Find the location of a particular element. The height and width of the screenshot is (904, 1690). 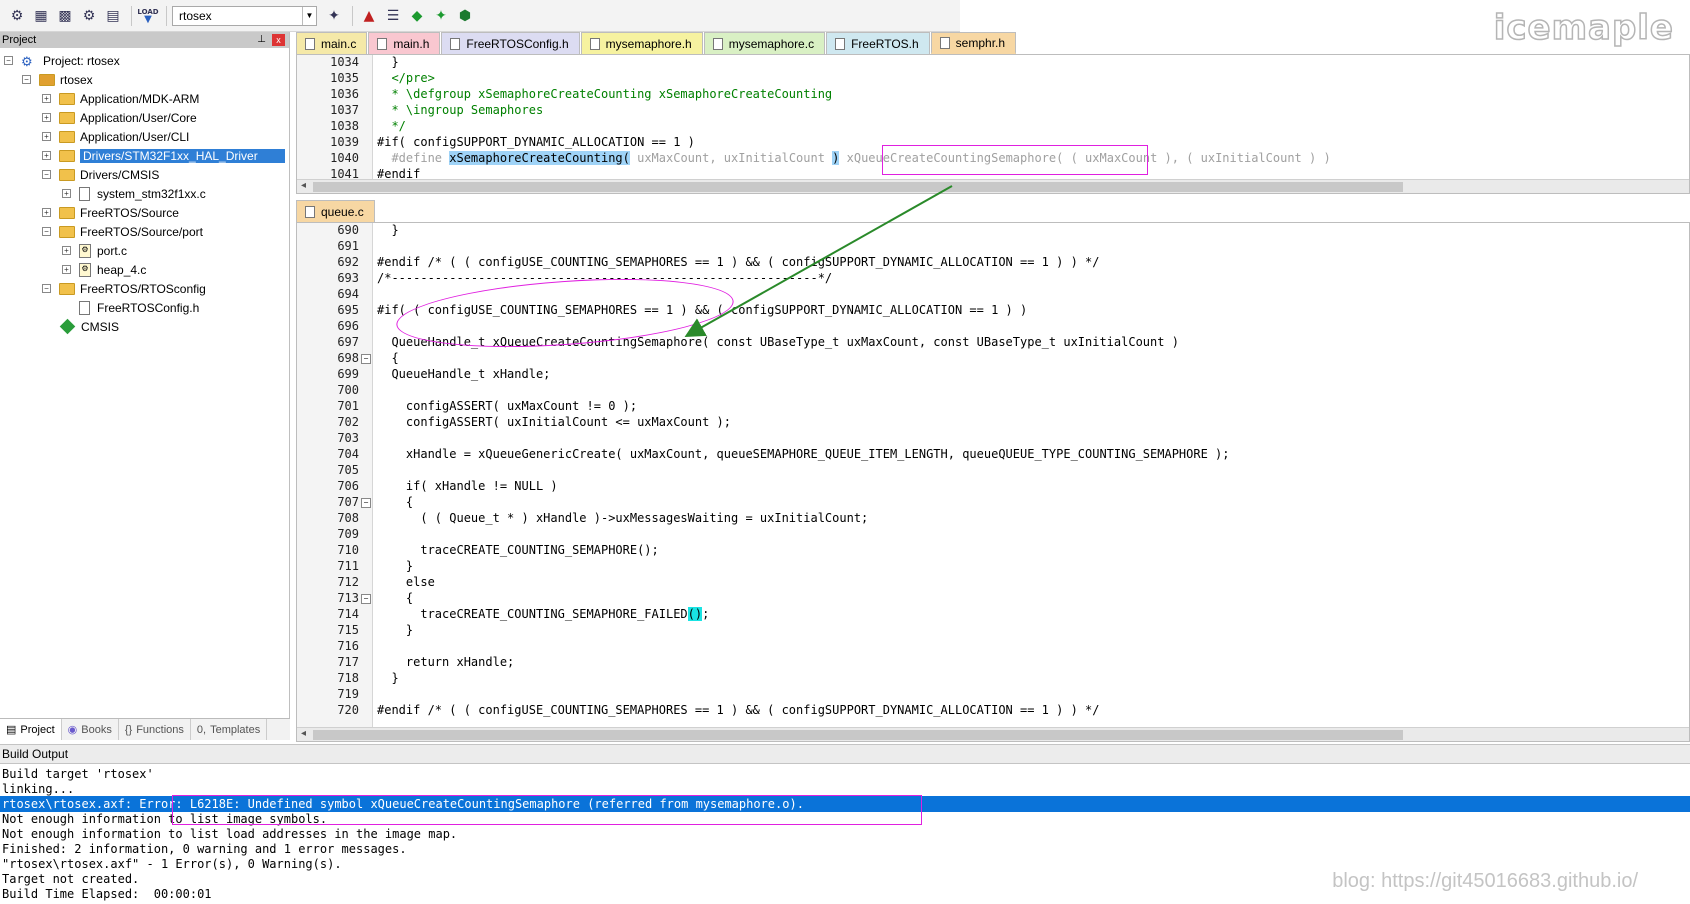

code-line: 1035 </pre> is located at coordinates (993, 79).